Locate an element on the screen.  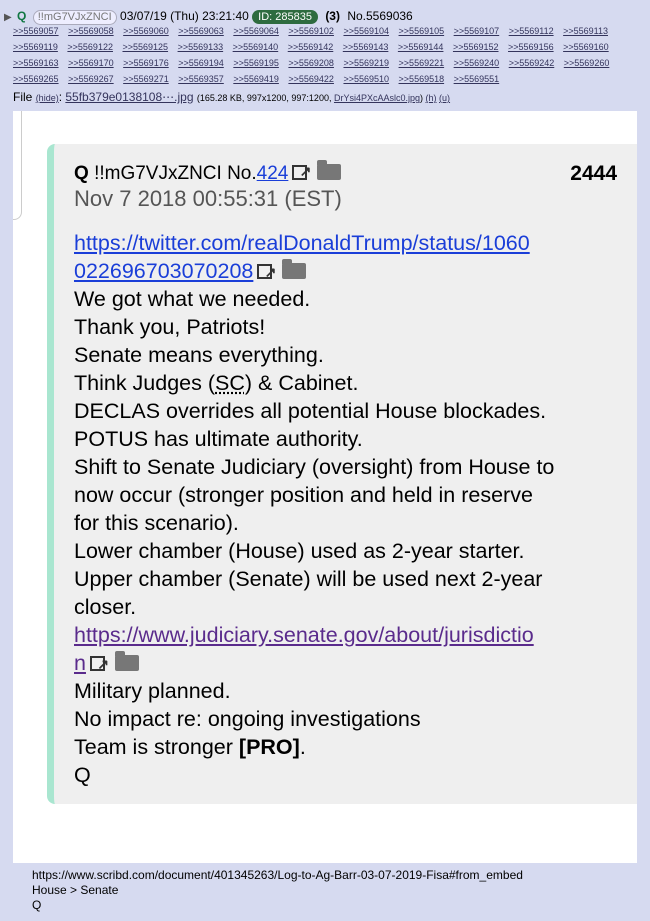
reply-count: (3) is located at coordinates (332, 16).